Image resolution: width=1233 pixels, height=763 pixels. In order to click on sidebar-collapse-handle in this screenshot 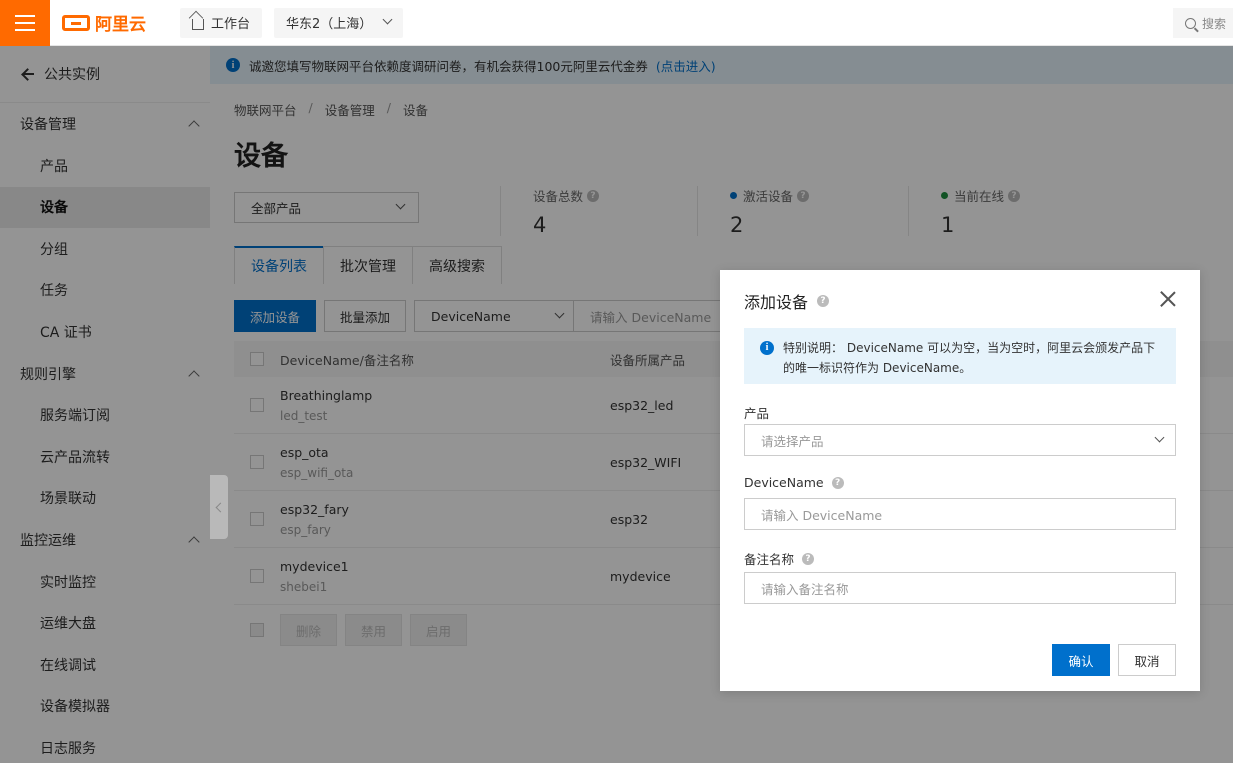, I will do `click(219, 507)`.